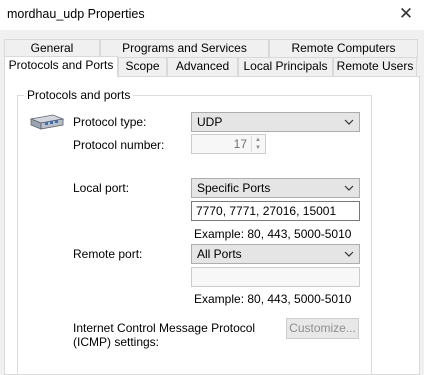  I want to click on protocol-type-label: Protocol type:, so click(110, 122).